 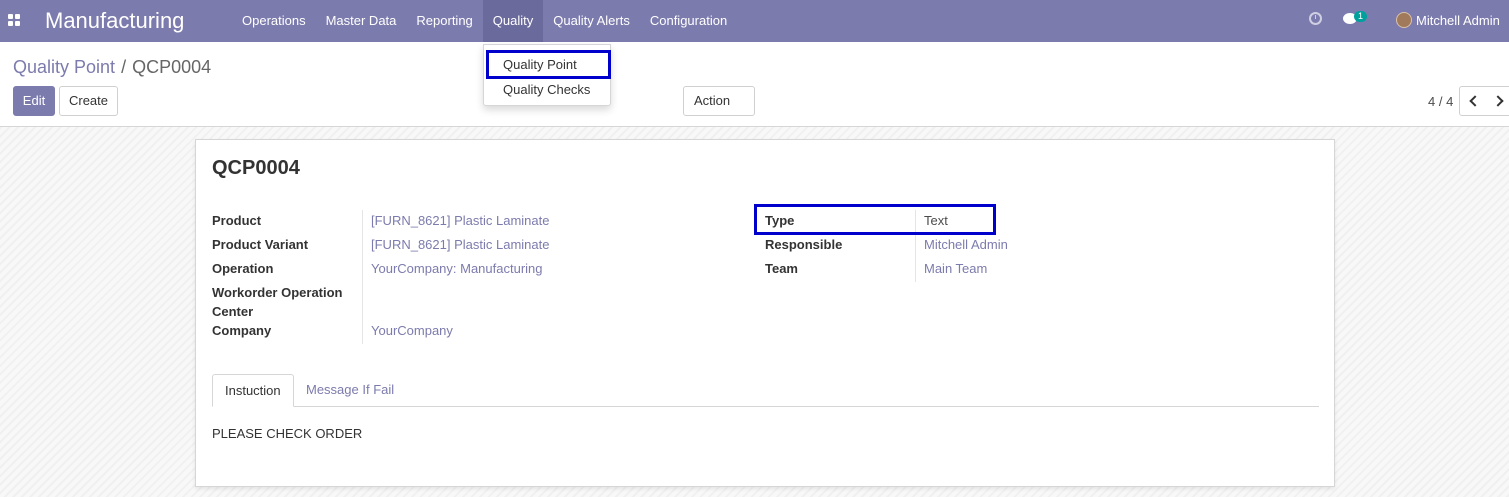 What do you see at coordinates (64, 67) in the screenshot?
I see `breadcrumb-parent: Quality Point` at bounding box center [64, 67].